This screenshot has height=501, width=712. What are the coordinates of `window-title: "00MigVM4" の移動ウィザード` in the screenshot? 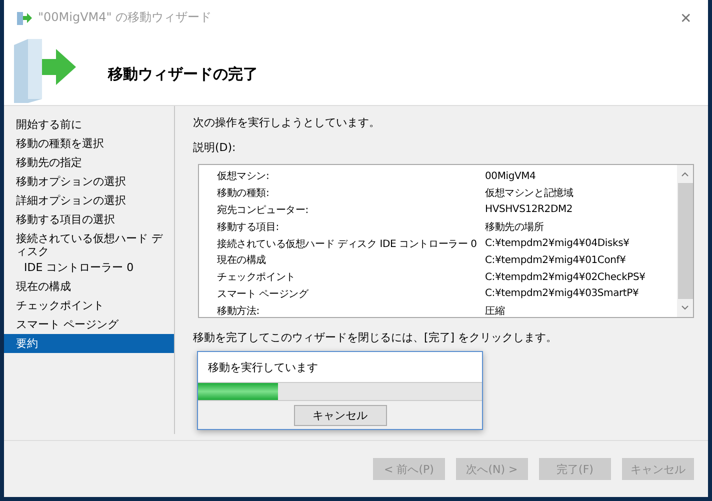 It's located at (125, 17).